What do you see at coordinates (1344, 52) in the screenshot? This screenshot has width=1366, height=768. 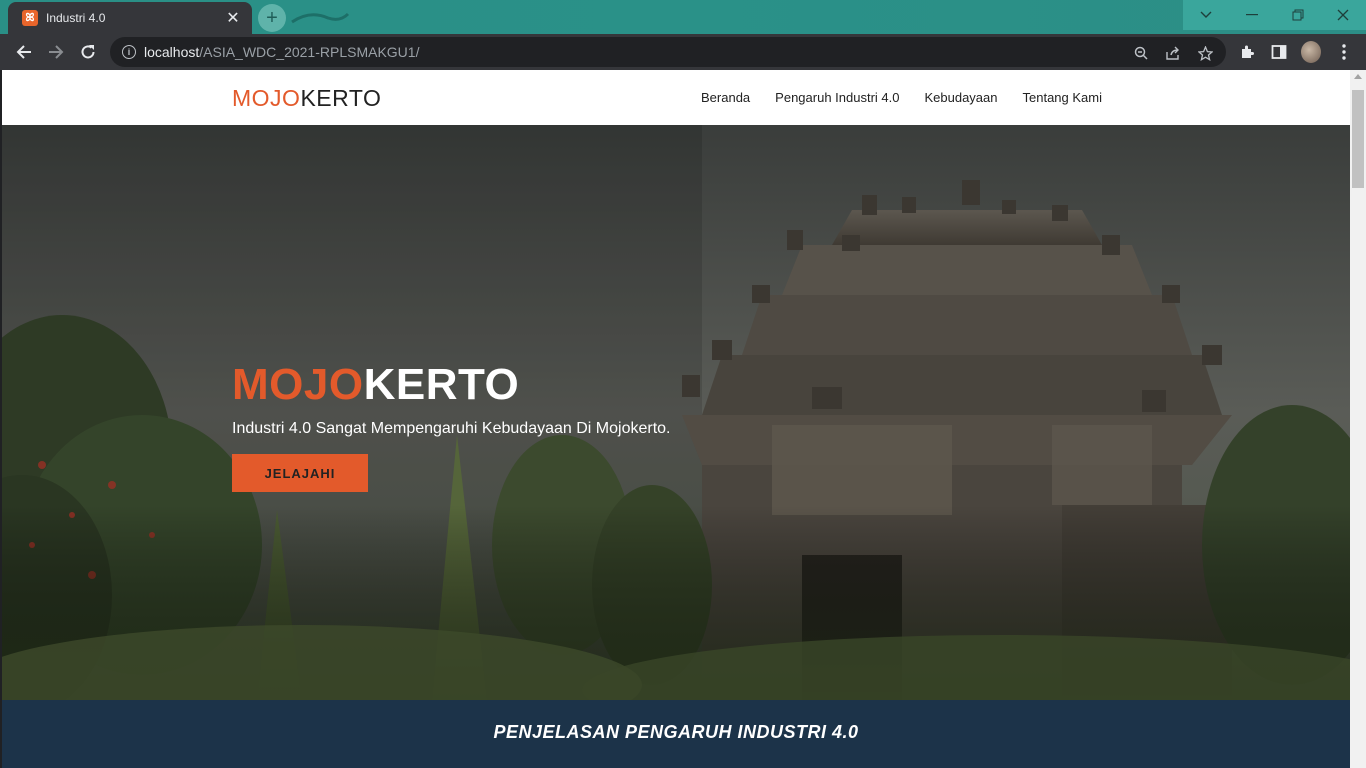 I see `menu-icon` at bounding box center [1344, 52].